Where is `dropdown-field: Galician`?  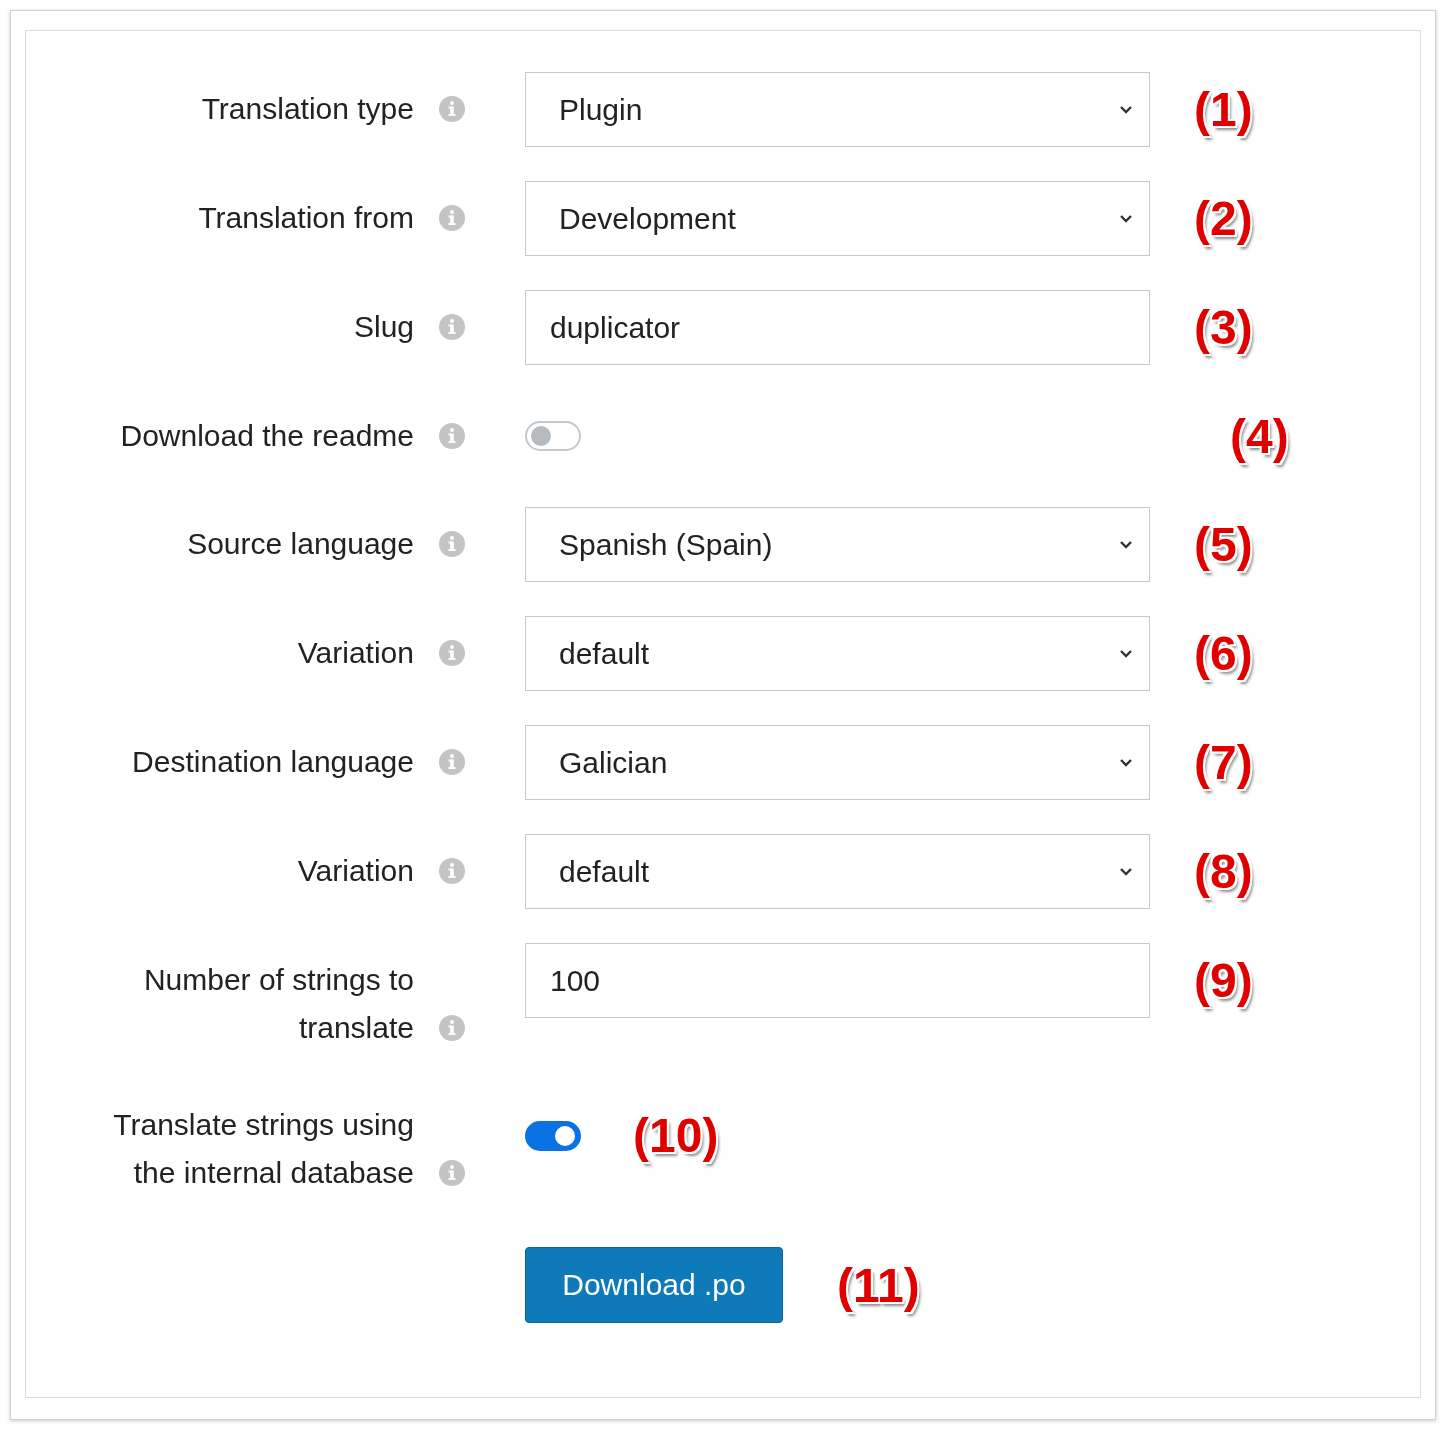 dropdown-field: Galician is located at coordinates (837, 762).